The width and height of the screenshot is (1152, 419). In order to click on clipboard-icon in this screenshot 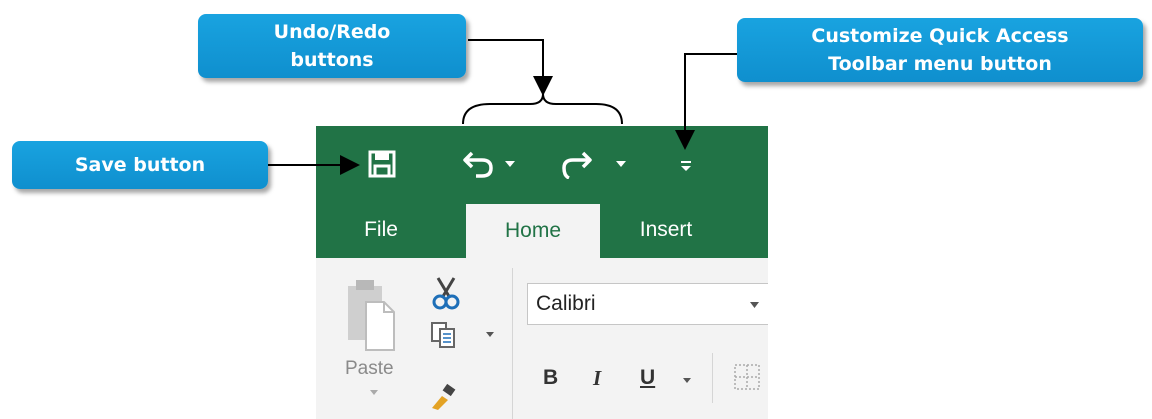, I will do `click(371, 315)`.